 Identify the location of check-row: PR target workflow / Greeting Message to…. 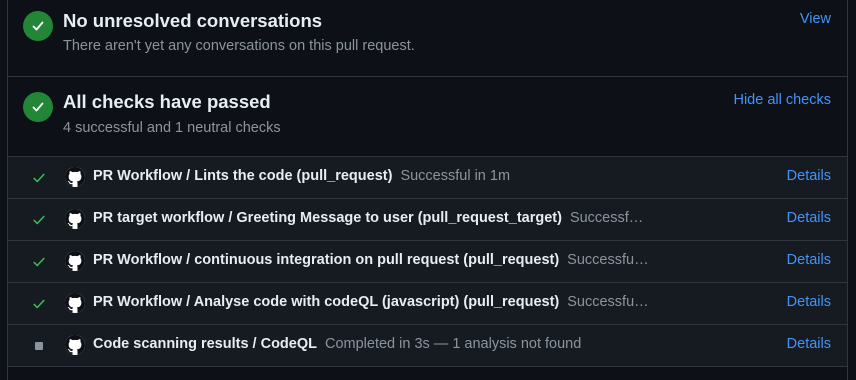
(427, 220).